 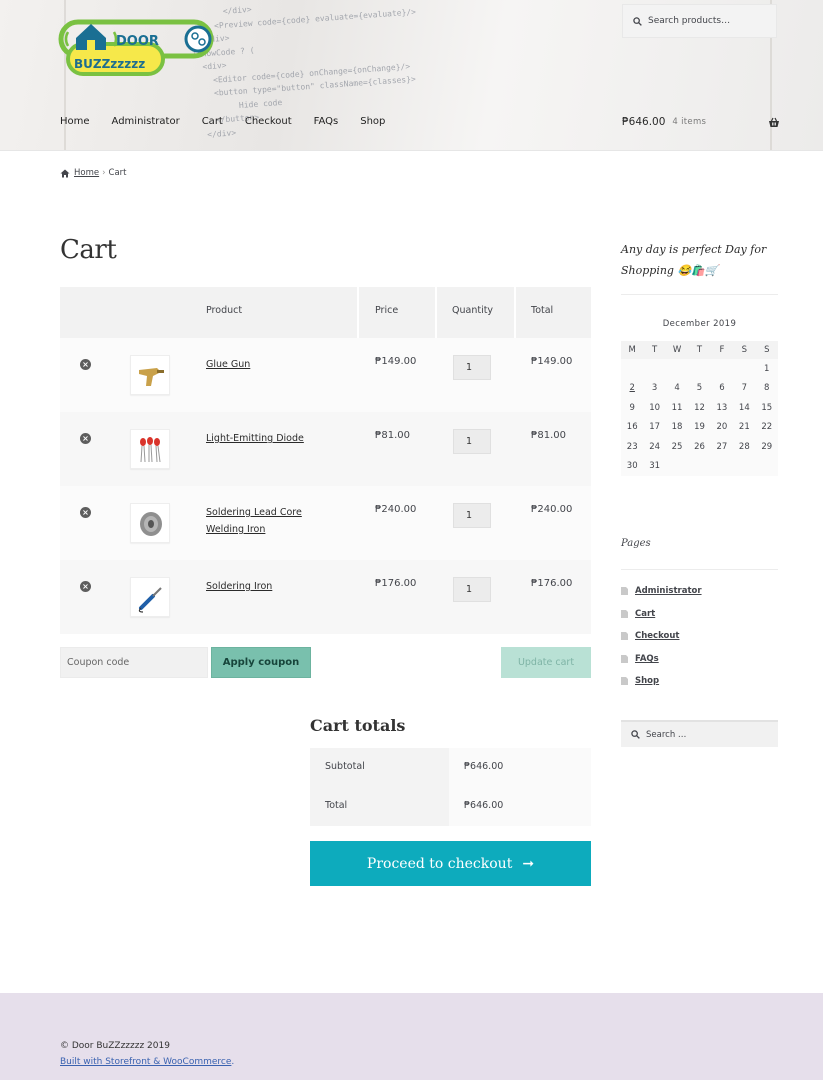 I want to click on page-link-shop: Shop, so click(x=647, y=681).